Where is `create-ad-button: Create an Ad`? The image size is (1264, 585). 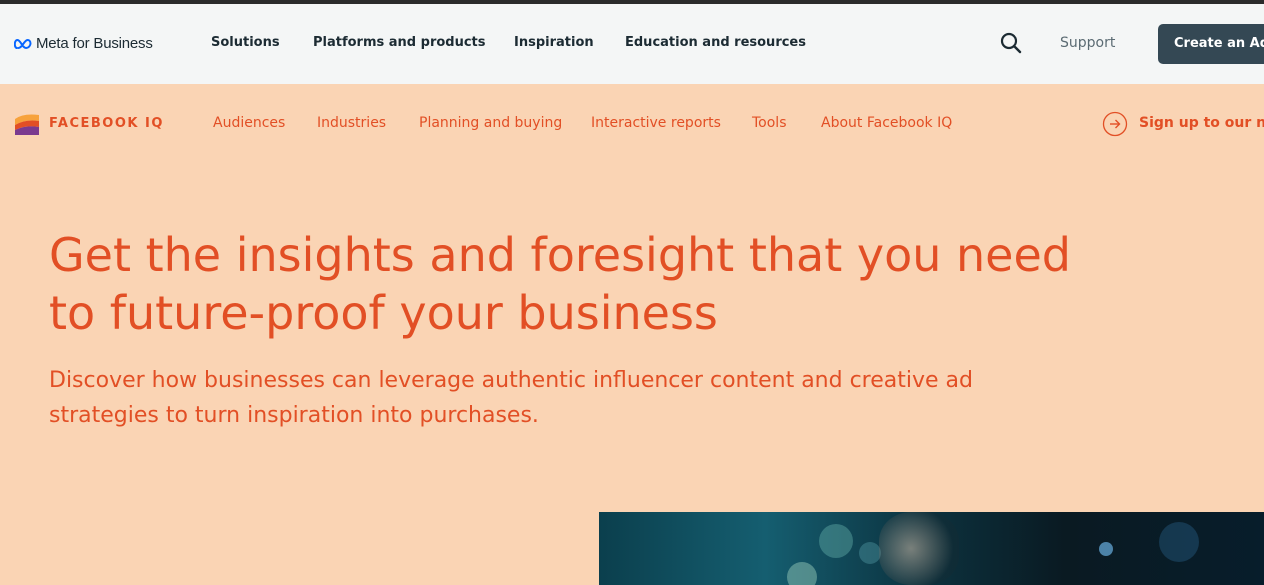
create-ad-button: Create an Ad is located at coordinates (1211, 44).